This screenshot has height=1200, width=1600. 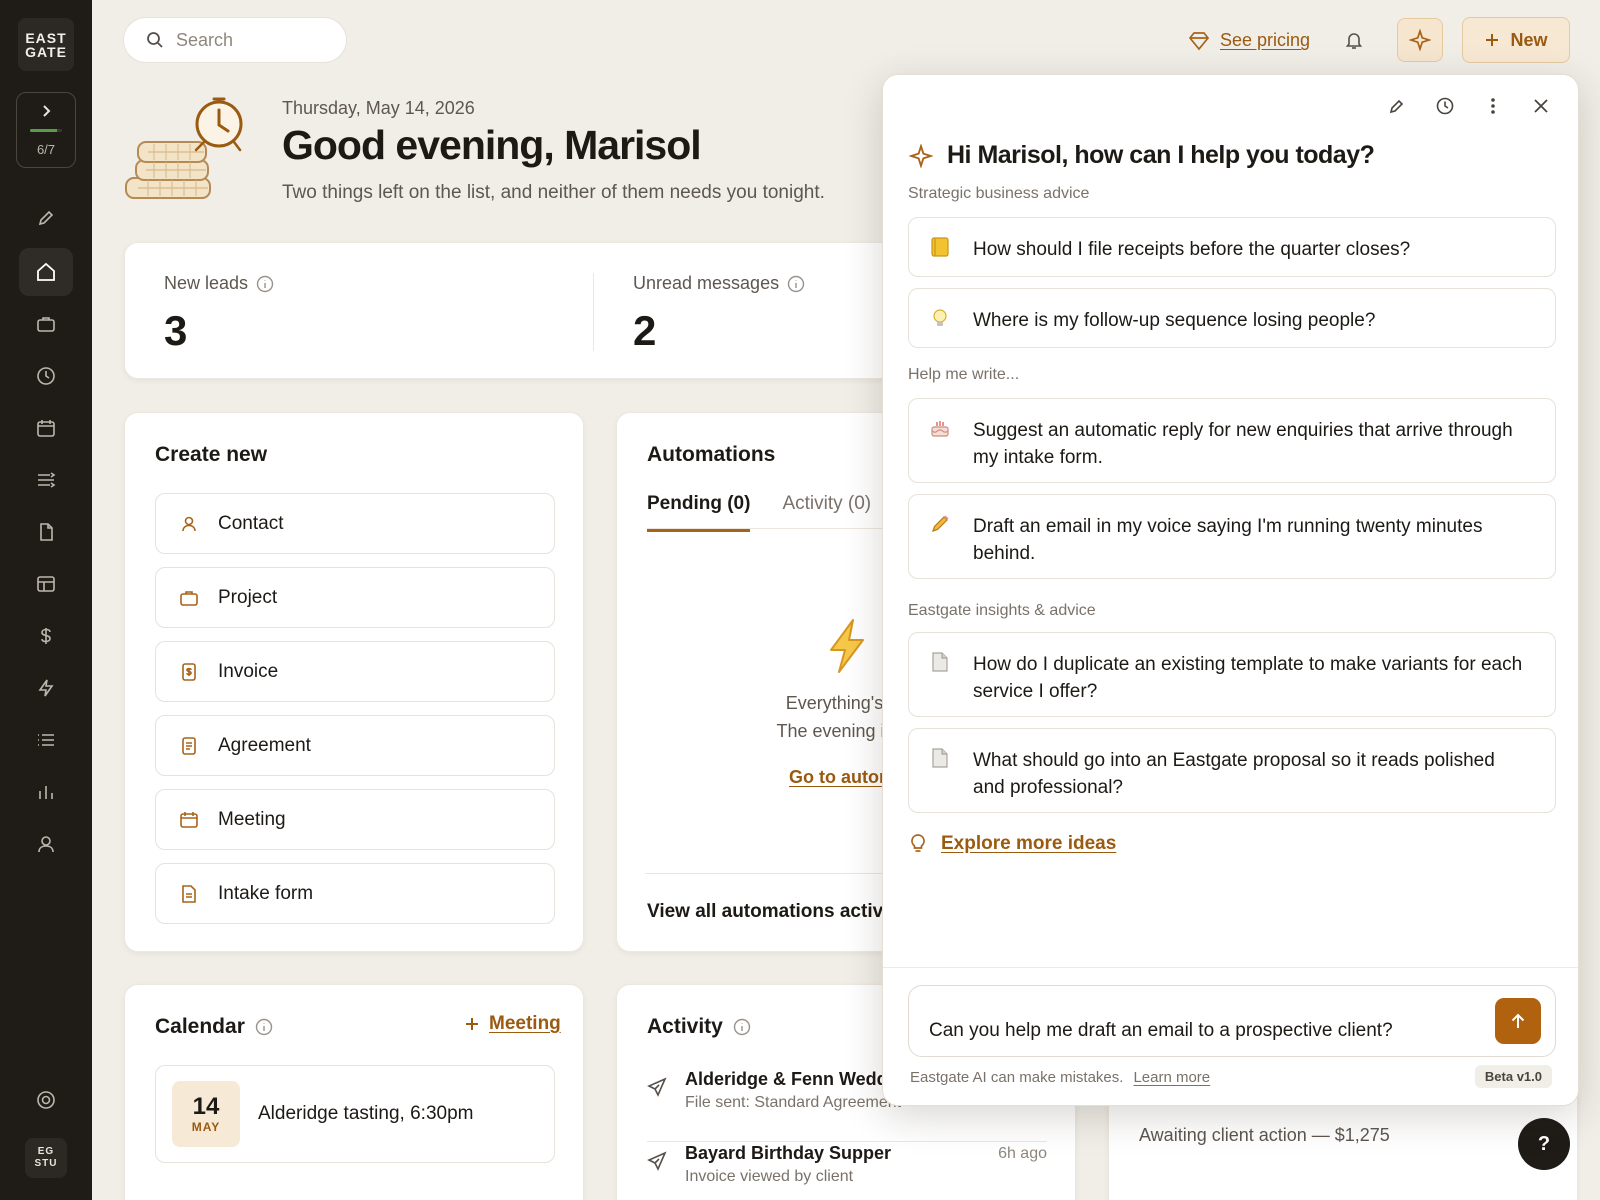 What do you see at coordinates (1022, 1153) in the screenshot?
I see `activity-time: 6h ago` at bounding box center [1022, 1153].